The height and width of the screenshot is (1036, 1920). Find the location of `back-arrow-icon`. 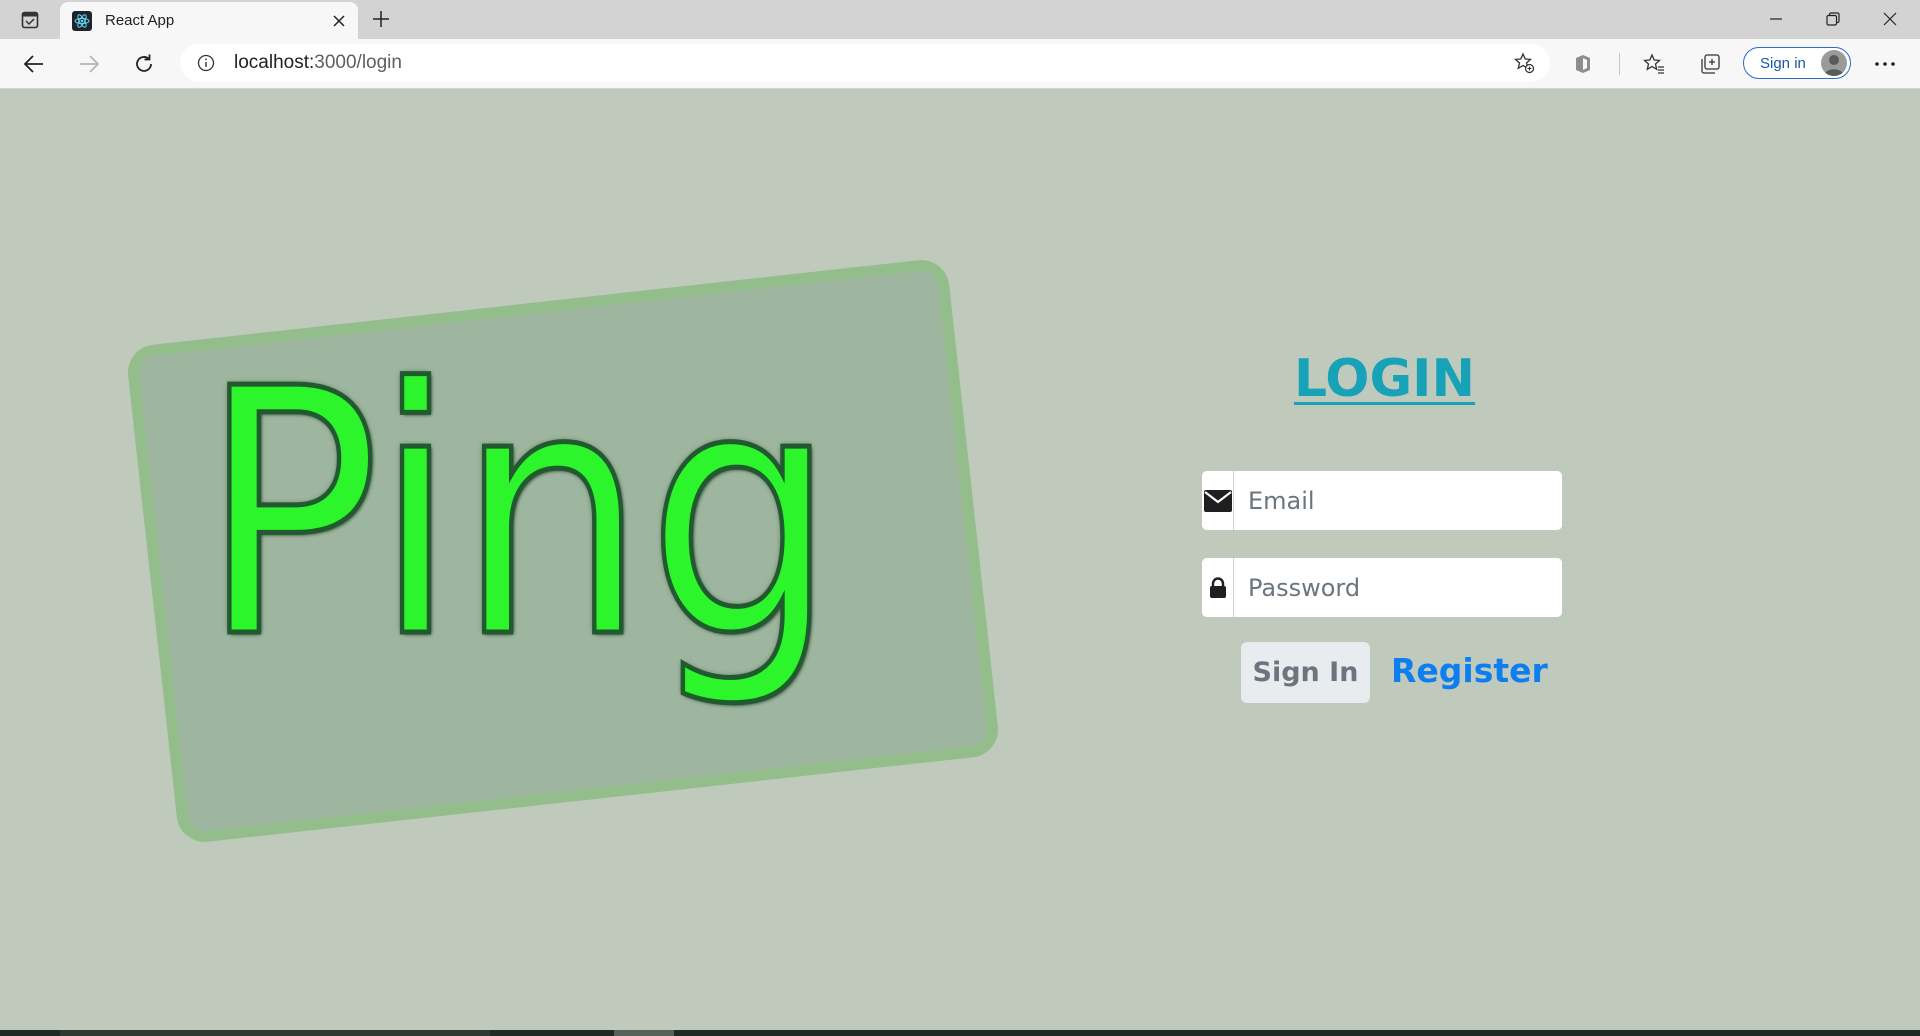

back-arrow-icon is located at coordinates (34, 64).